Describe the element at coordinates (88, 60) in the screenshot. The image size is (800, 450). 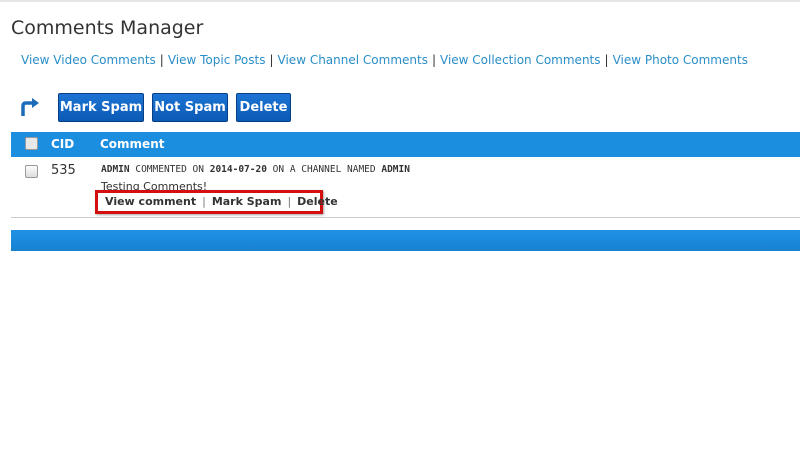
I see `nav-link-video-comments: View Video Comments` at that location.